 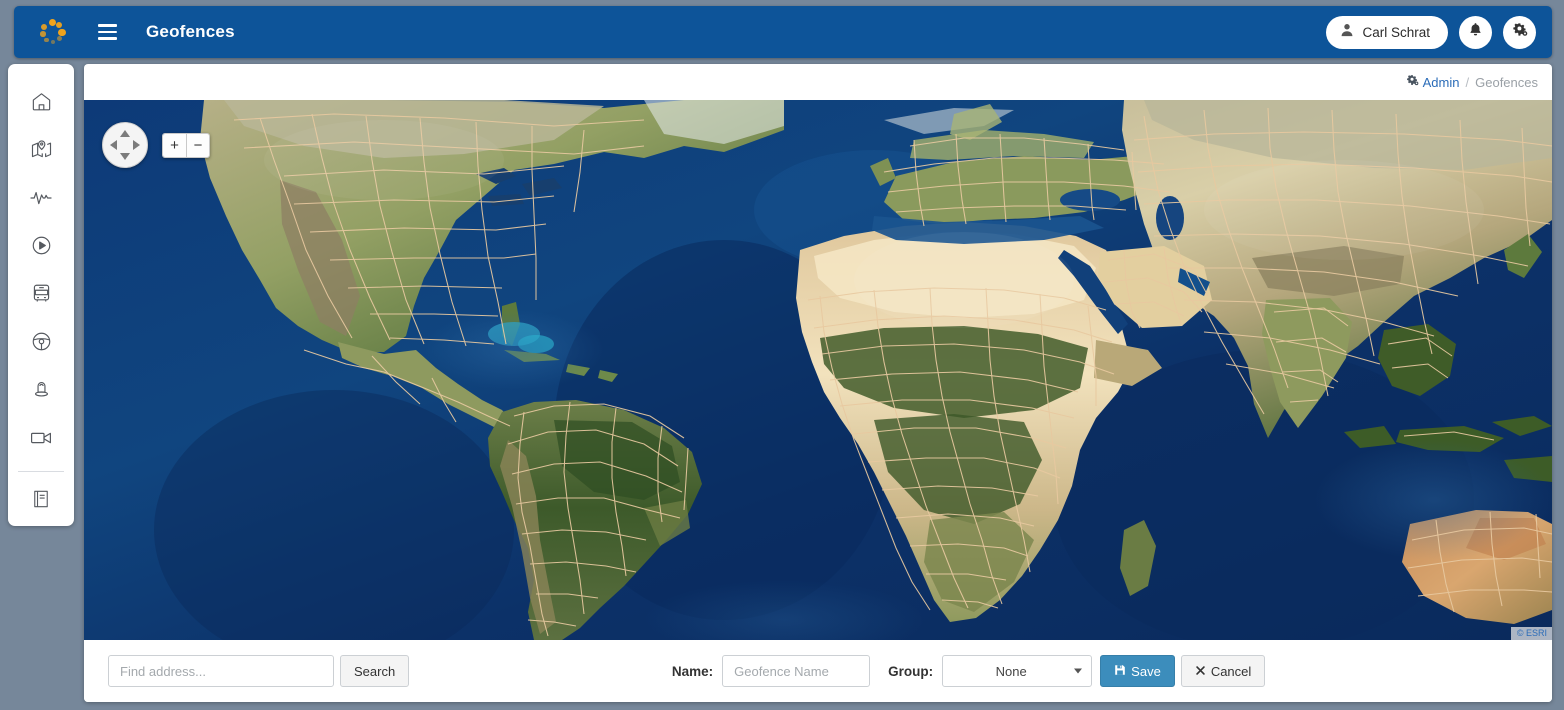 I want to click on sidebar-item-activity, so click(x=41, y=200).